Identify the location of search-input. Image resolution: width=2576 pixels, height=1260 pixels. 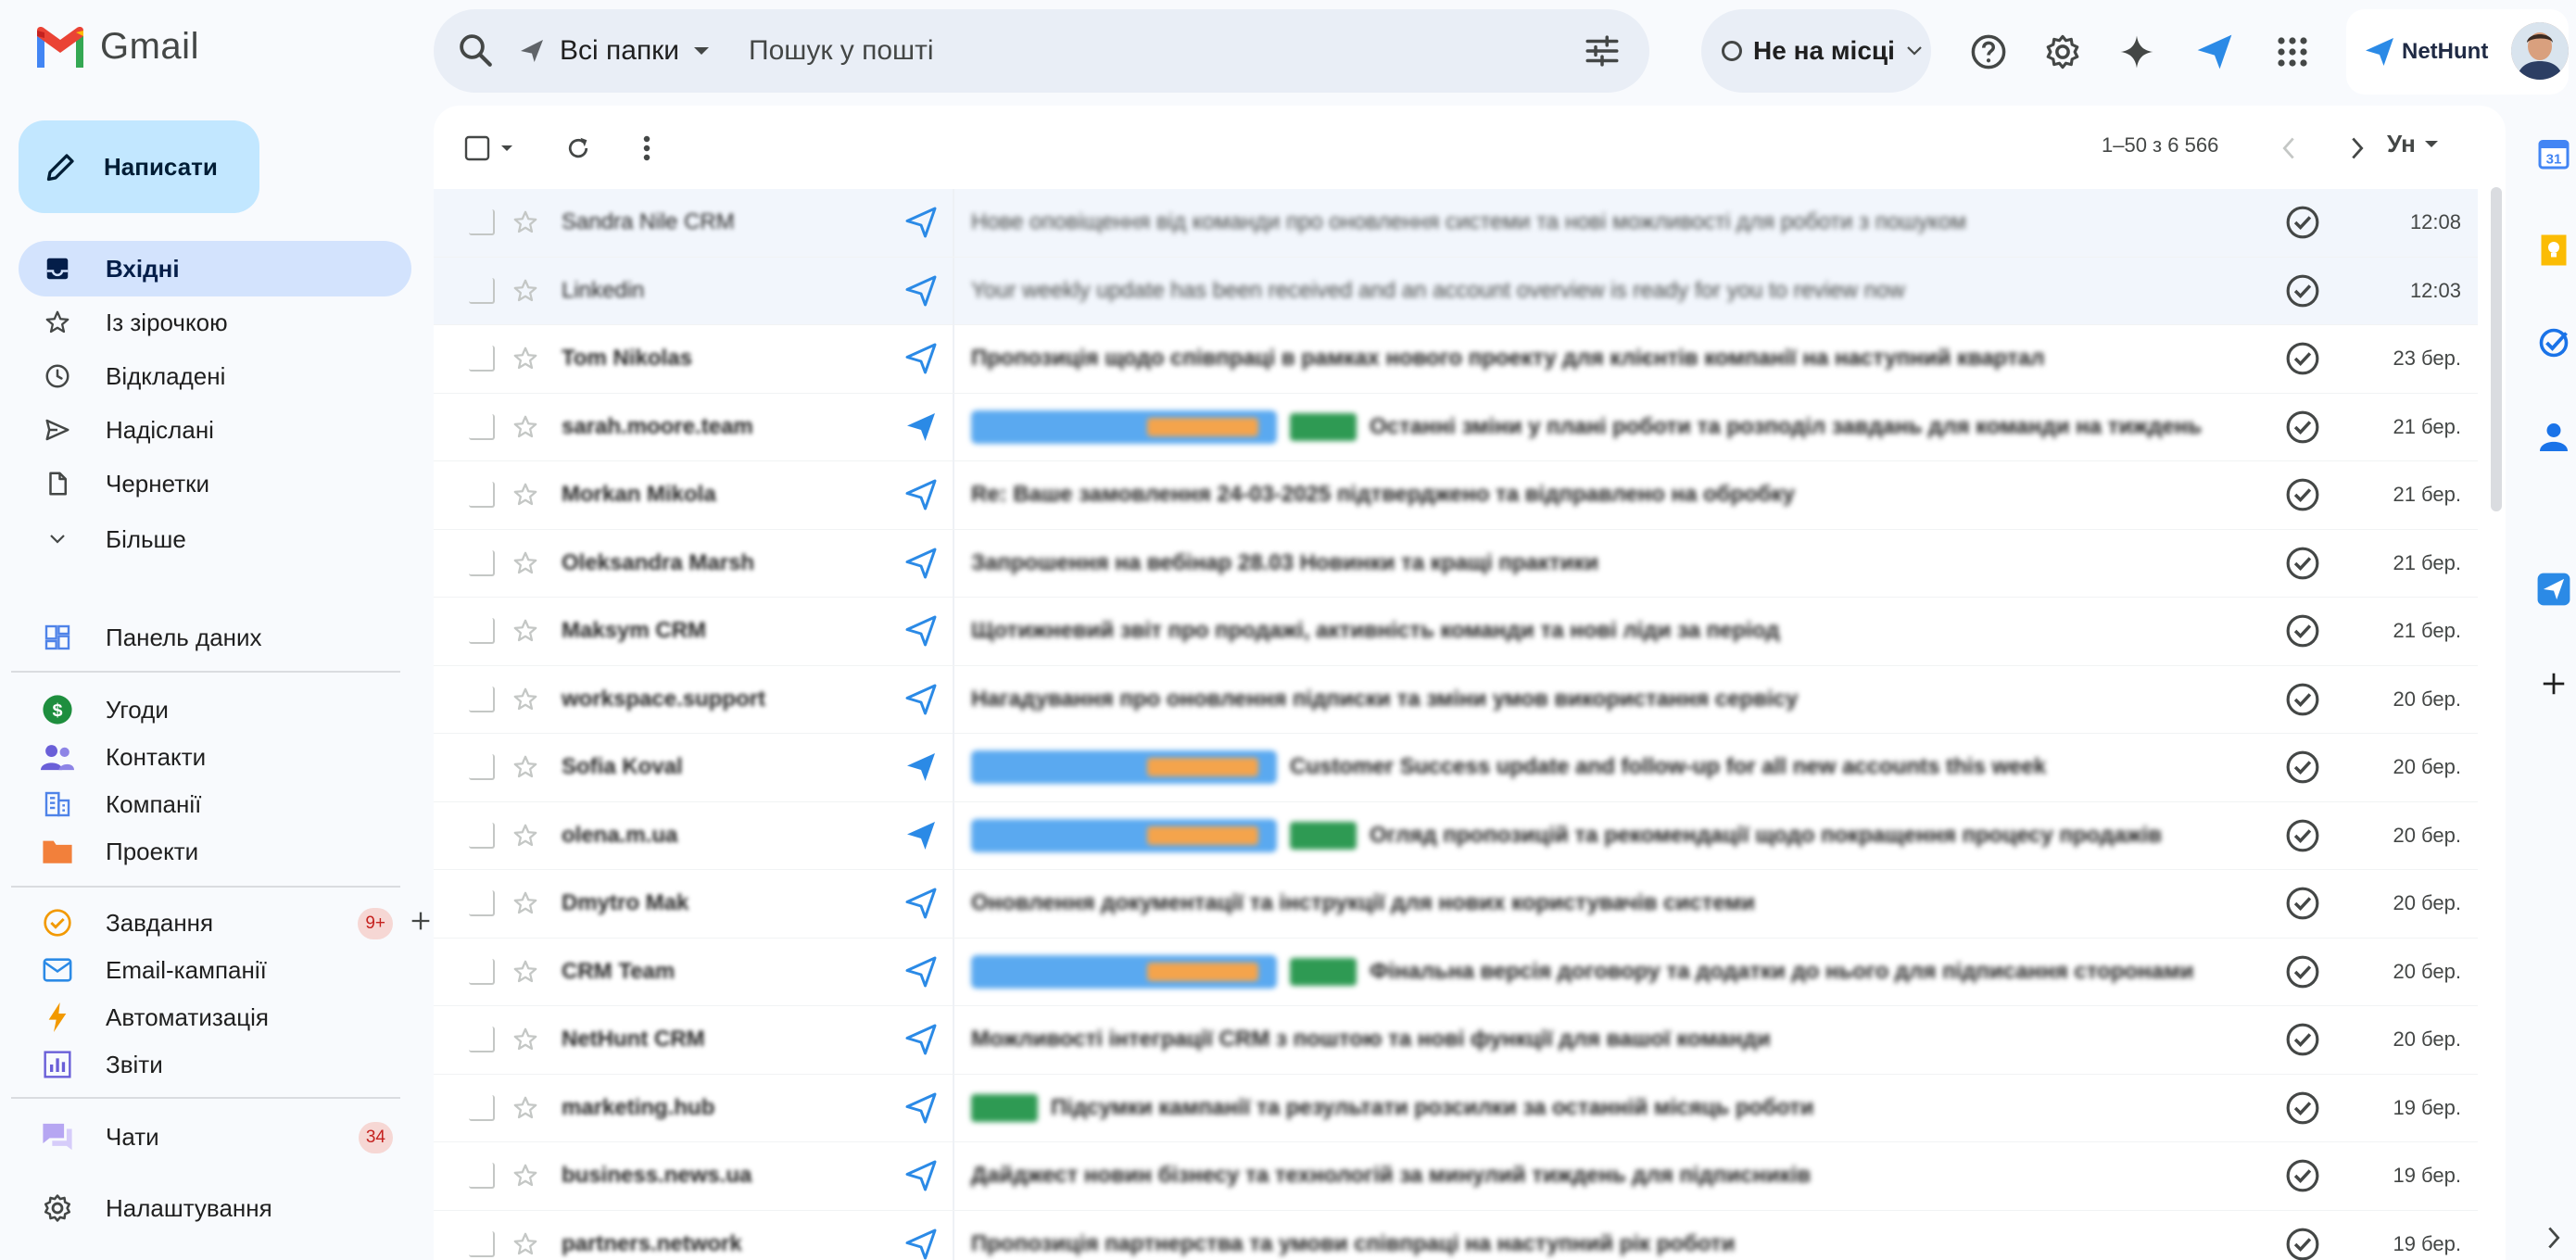
(1129, 51).